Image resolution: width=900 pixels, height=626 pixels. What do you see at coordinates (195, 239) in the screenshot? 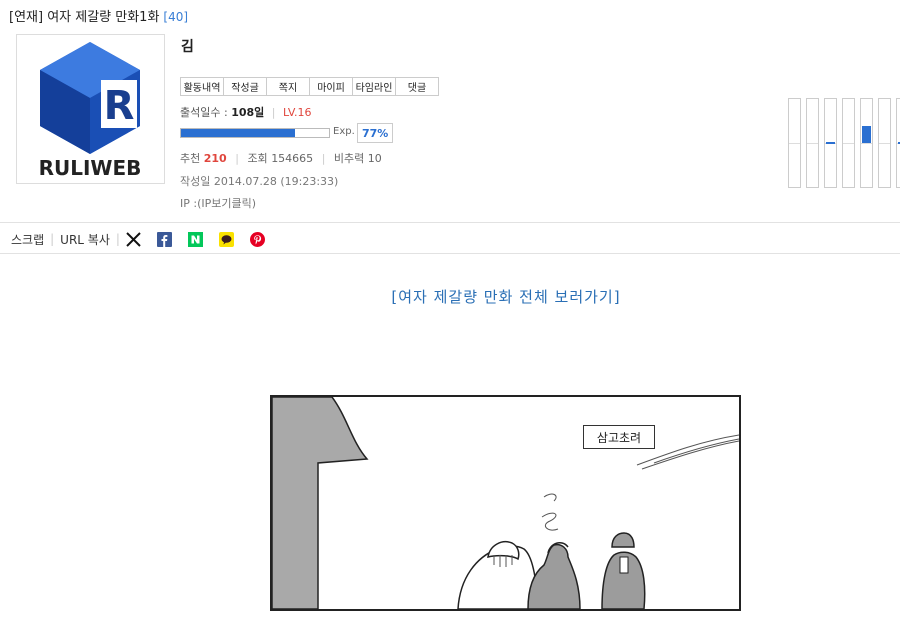
I see `naver-icon` at bounding box center [195, 239].